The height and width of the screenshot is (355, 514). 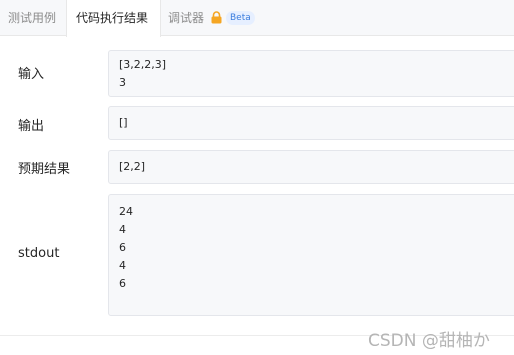 I want to click on tab-test-cases: 测试用例, so click(x=32, y=18).